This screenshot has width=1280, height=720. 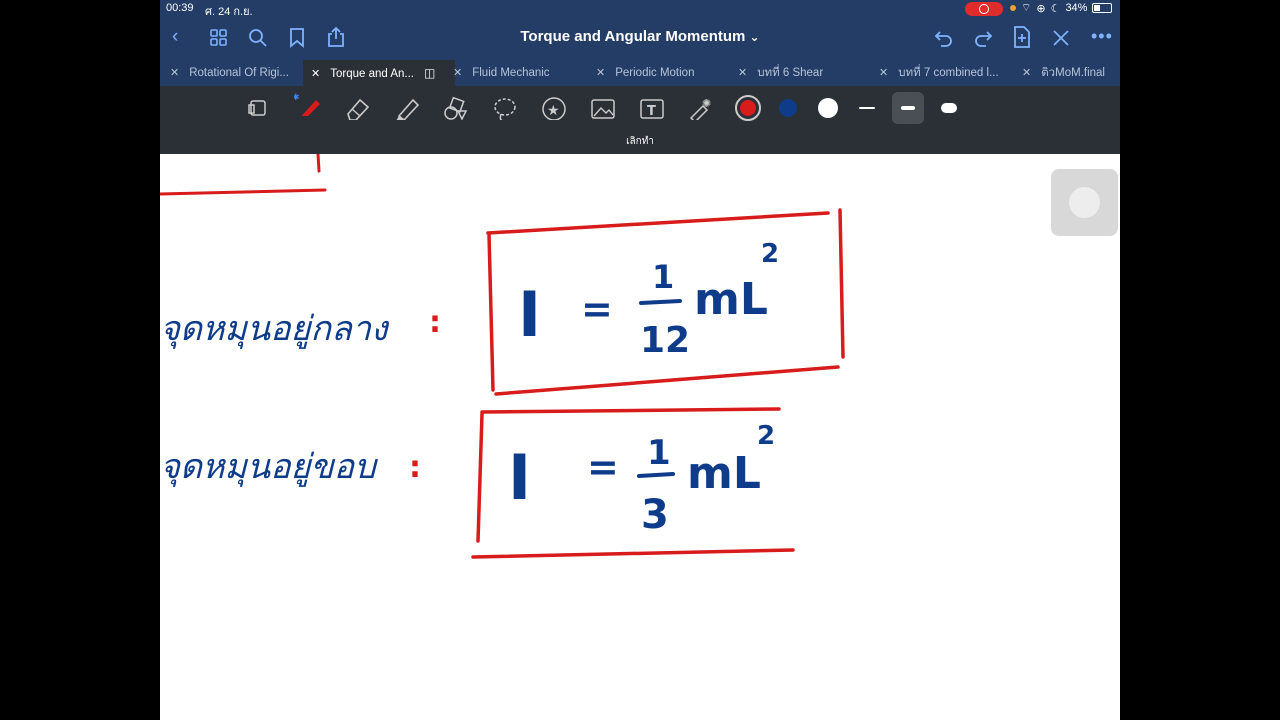 What do you see at coordinates (275, 329) in the screenshot?
I see `row1-label: จุดหมุนอยู่กลาง` at bounding box center [275, 329].